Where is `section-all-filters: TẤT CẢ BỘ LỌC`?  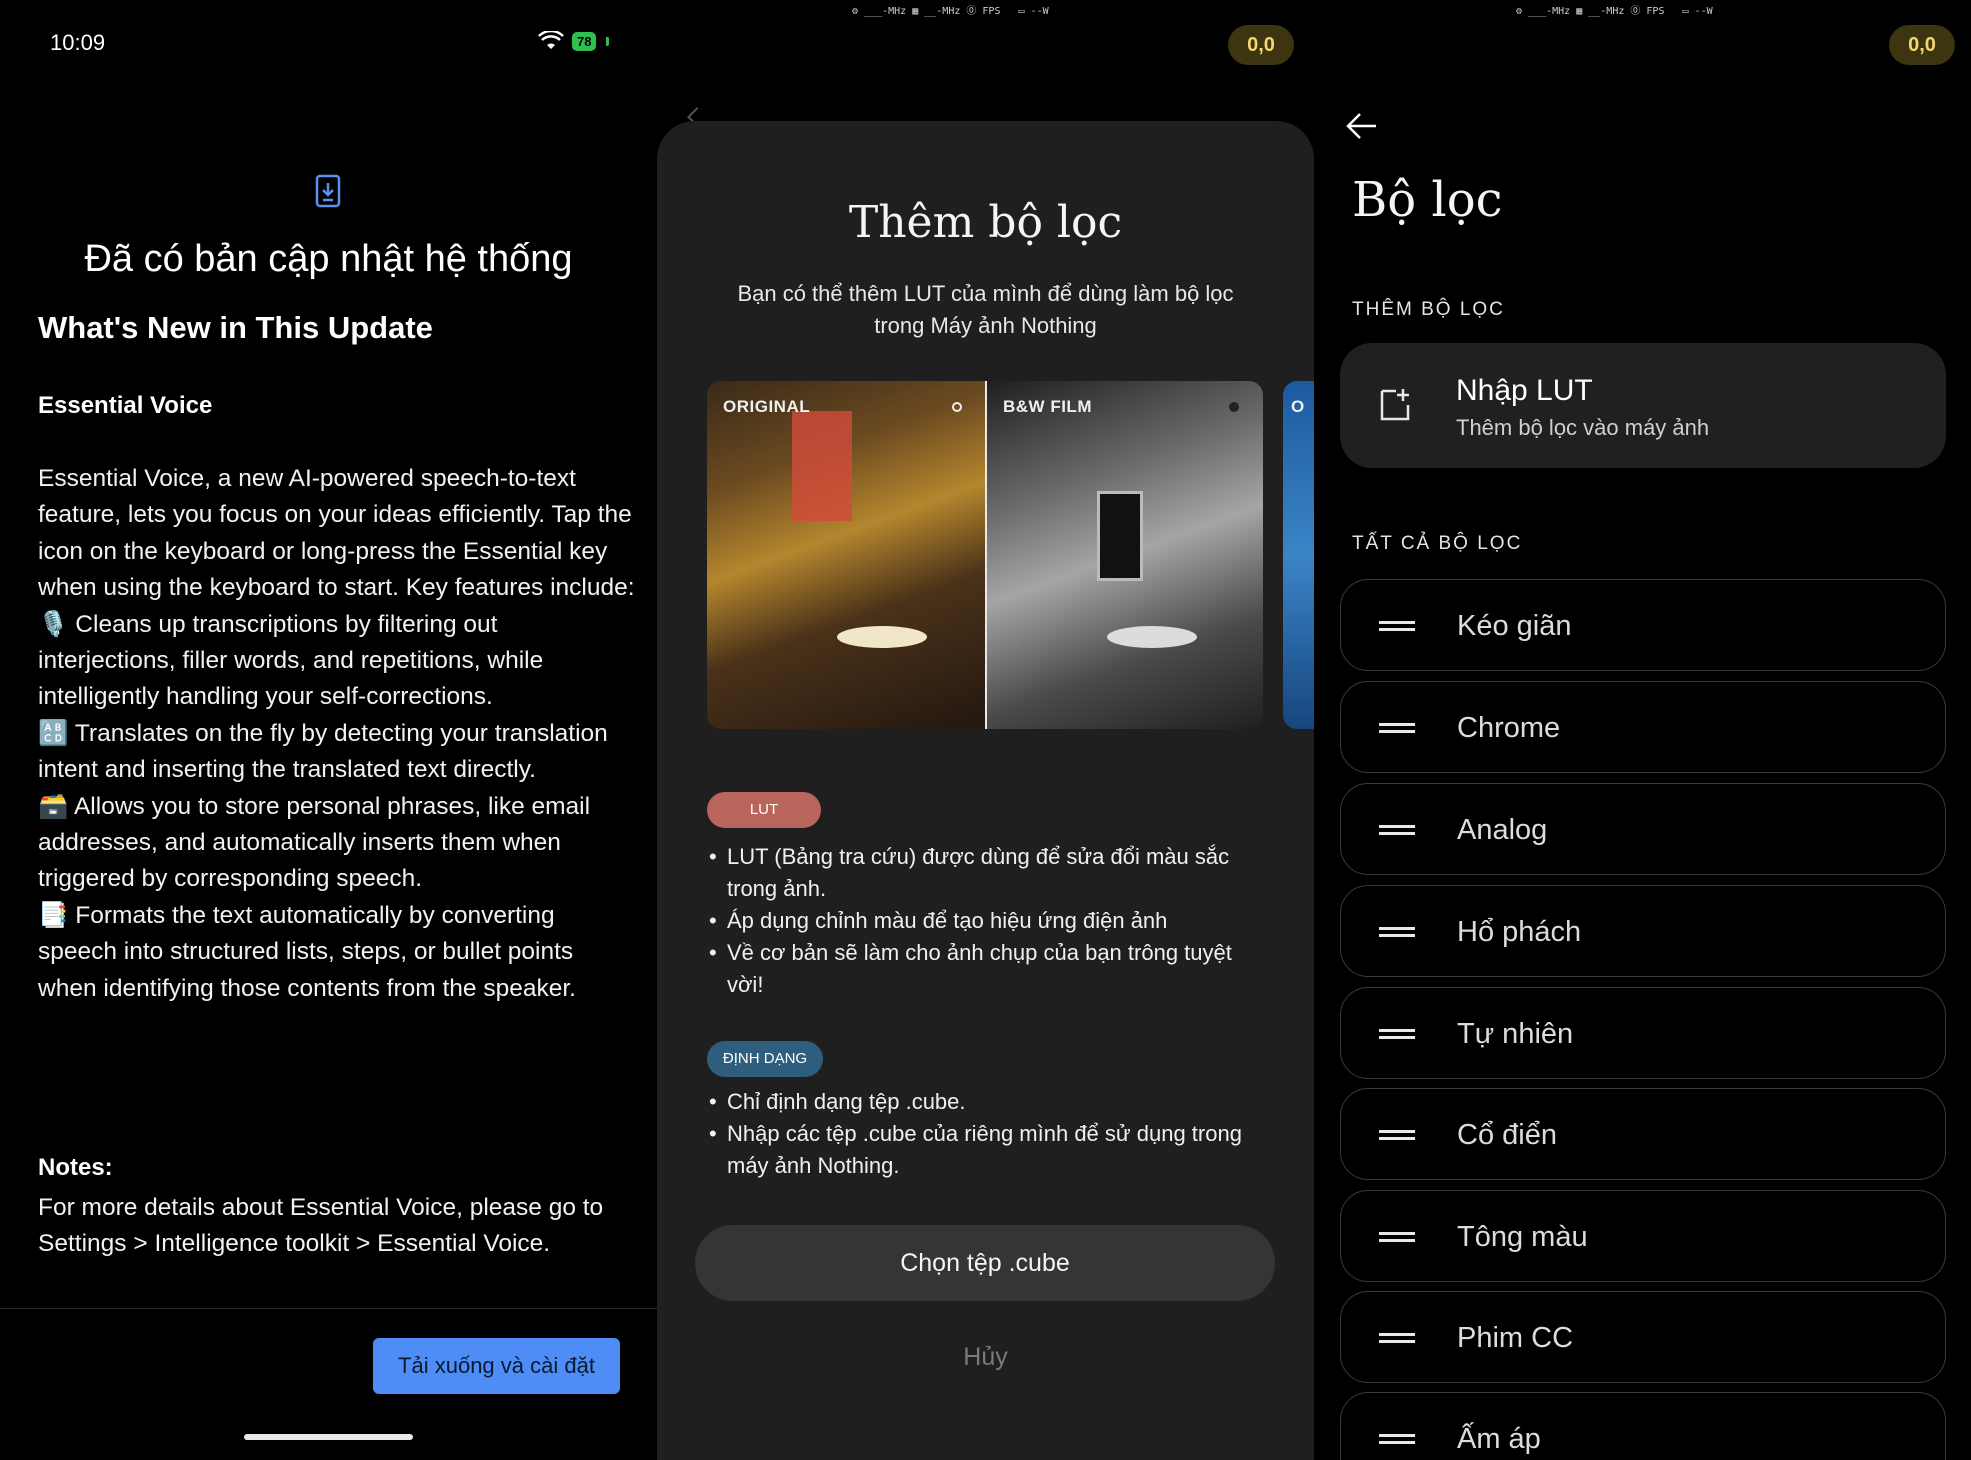
section-all-filters: TẤT CẢ BỘ LỌC is located at coordinates (1437, 543).